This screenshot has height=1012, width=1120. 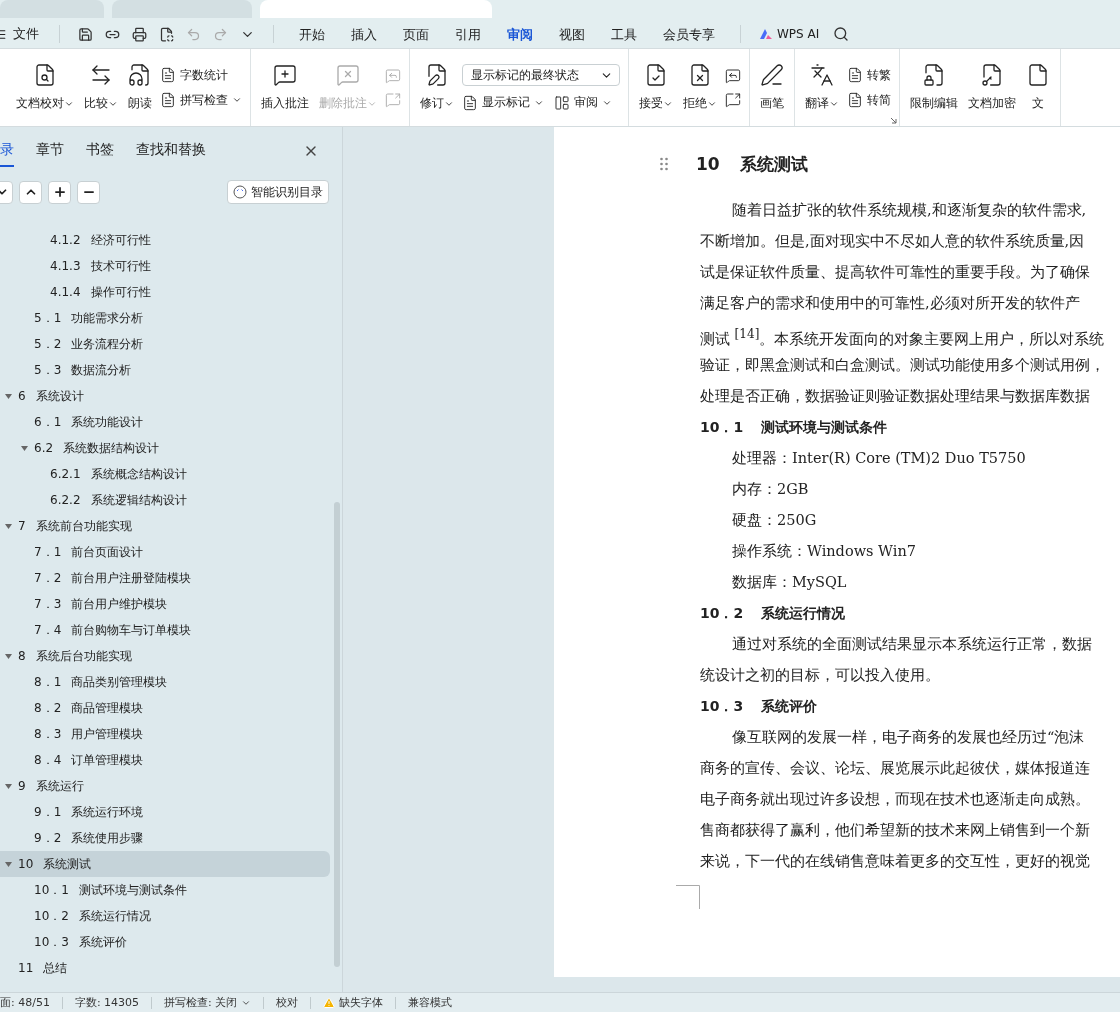 I want to click on ribbon-tab: 引用, so click(x=468, y=36).